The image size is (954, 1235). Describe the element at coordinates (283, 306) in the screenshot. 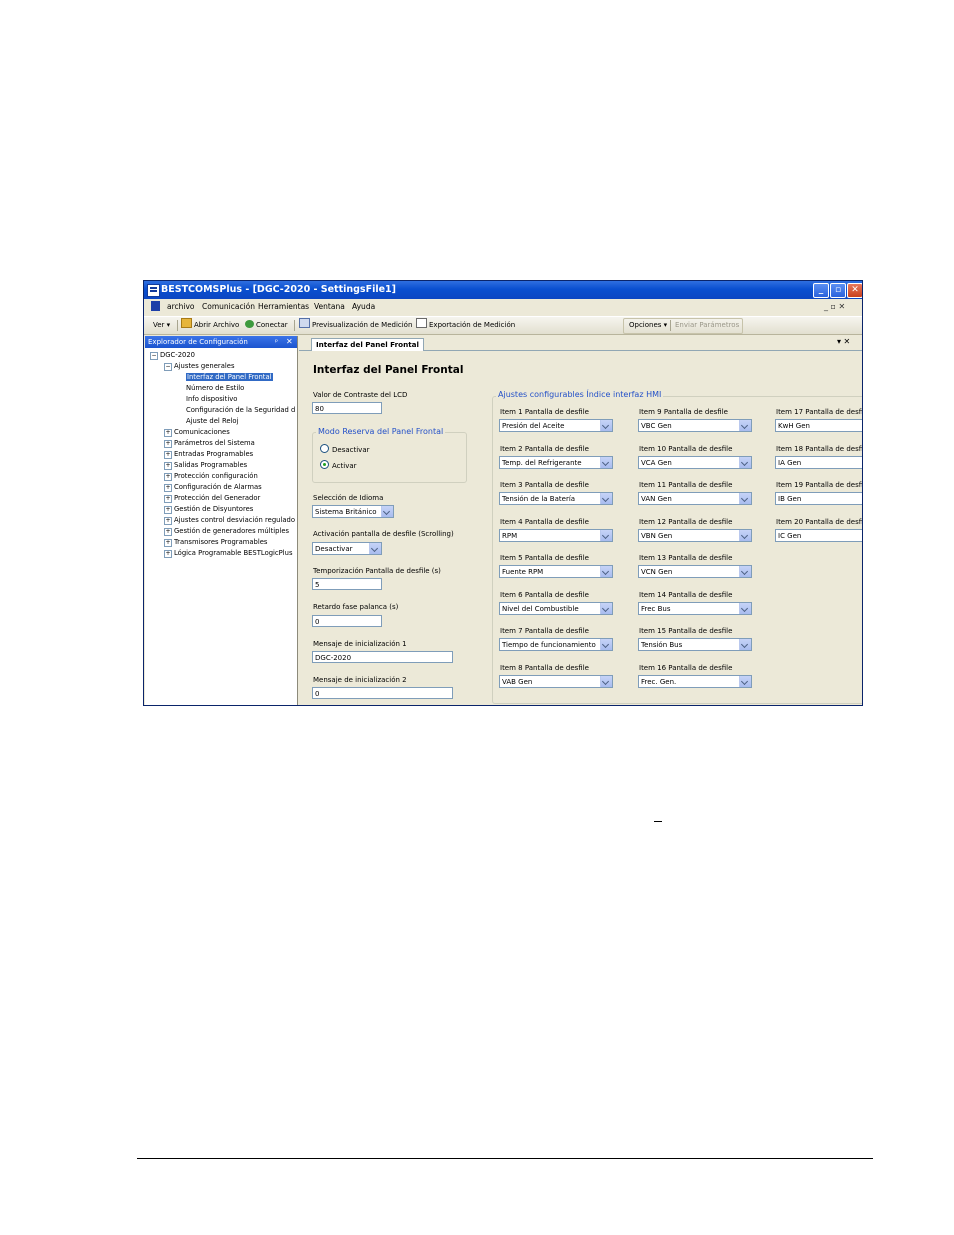

I see `menu-herramientas: Herramientas` at that location.